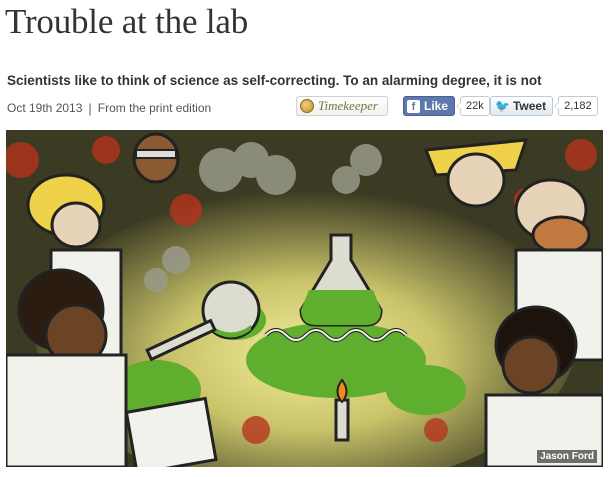 The height and width of the screenshot is (477, 609). Describe the element at coordinates (154, 108) in the screenshot. I see `print-edition-link: From the print edition` at that location.